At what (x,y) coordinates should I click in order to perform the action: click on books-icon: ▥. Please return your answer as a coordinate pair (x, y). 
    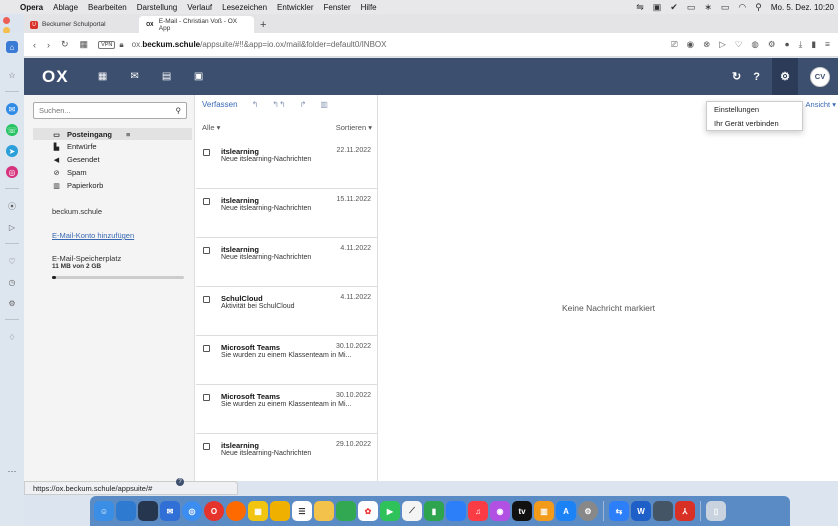
    Looking at the image, I should click on (544, 511).